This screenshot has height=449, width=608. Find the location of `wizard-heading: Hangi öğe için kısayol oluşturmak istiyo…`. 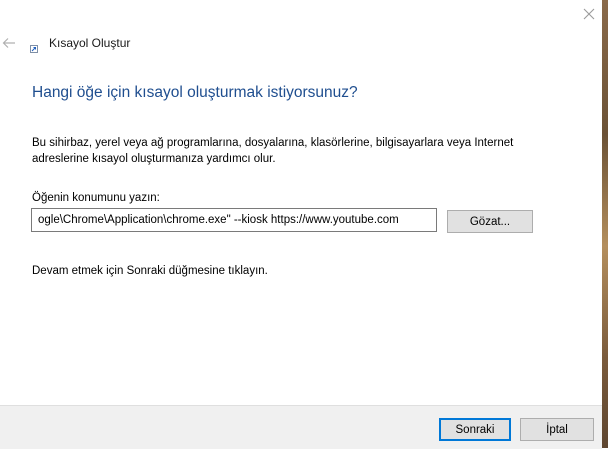

wizard-heading: Hangi öğe için kısayol oluşturmak istiyo… is located at coordinates (195, 92).